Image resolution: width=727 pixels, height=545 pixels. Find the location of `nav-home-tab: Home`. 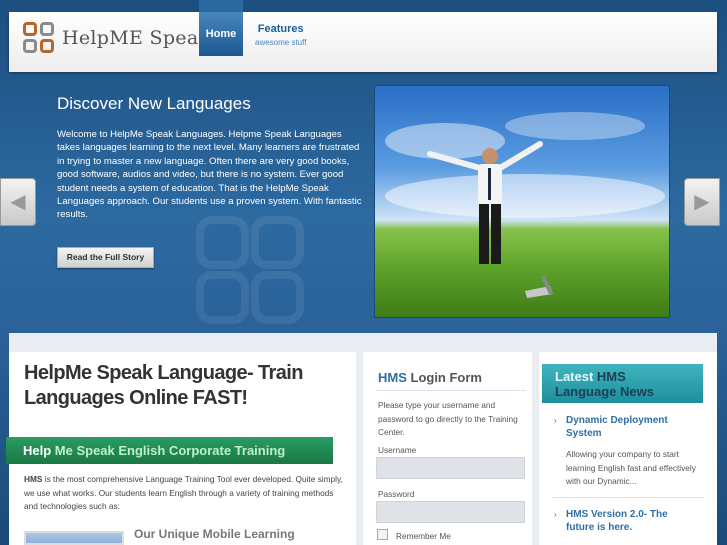

nav-home-tab: Home is located at coordinates (221, 28).